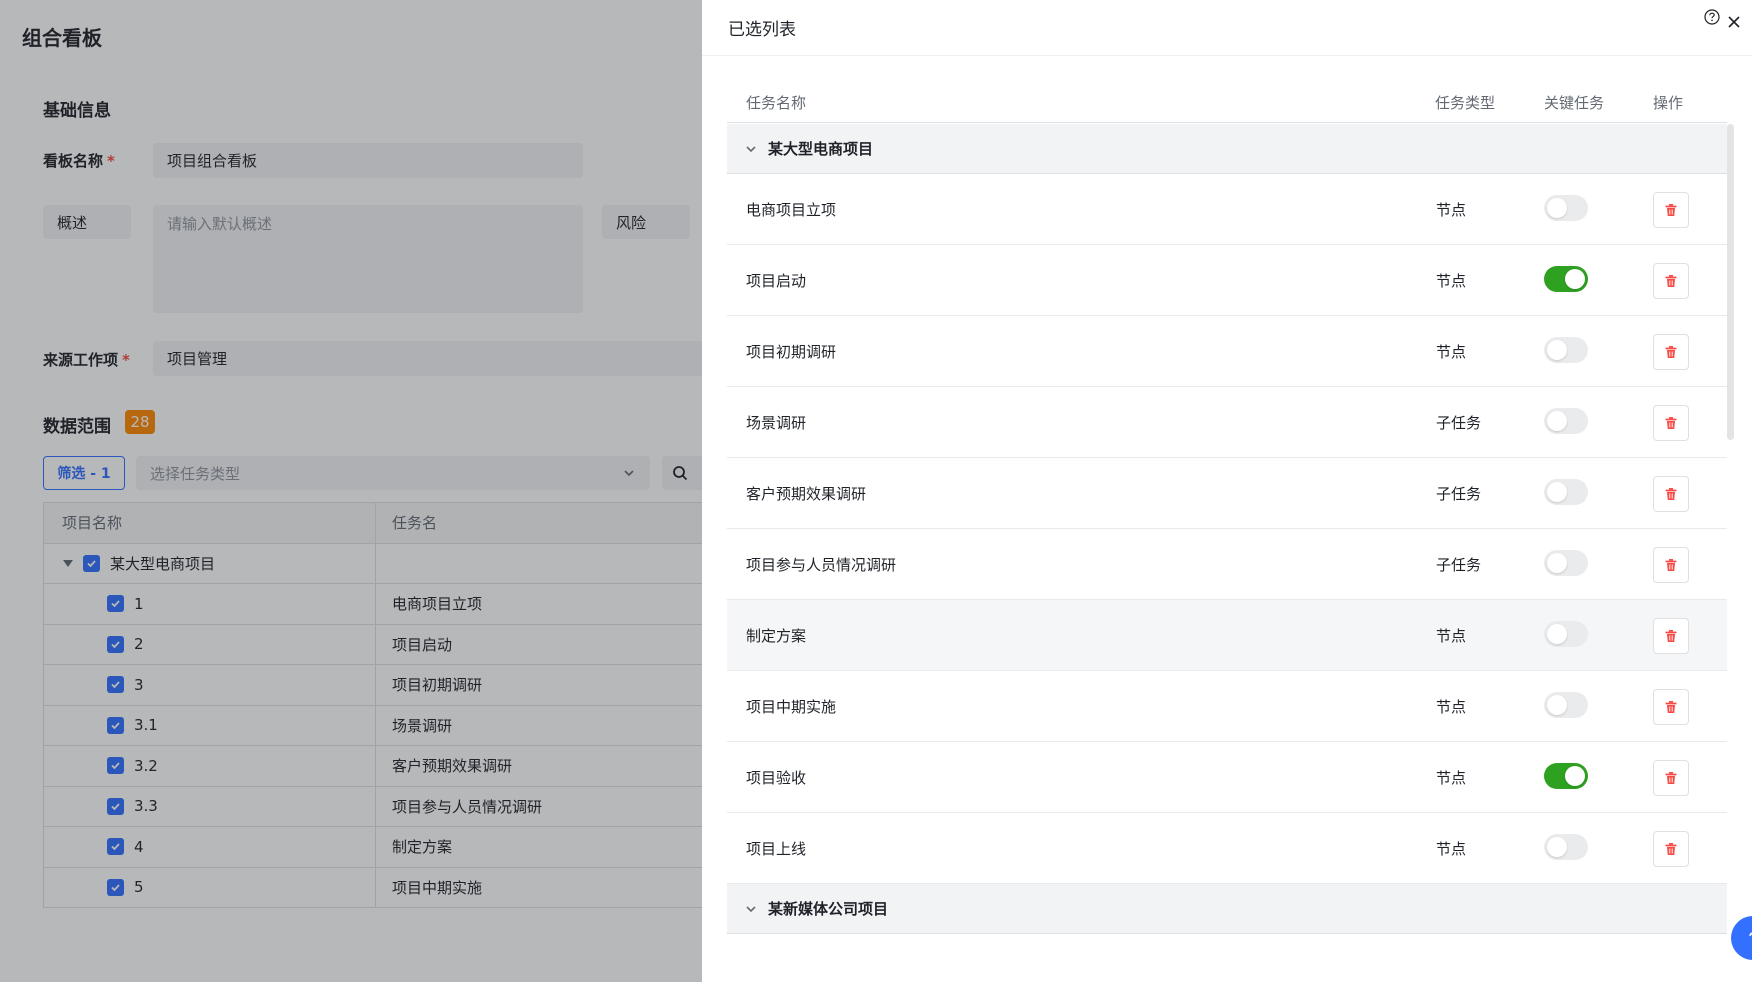  I want to click on list-item: 项目初期调研 节点, so click(1227, 351).